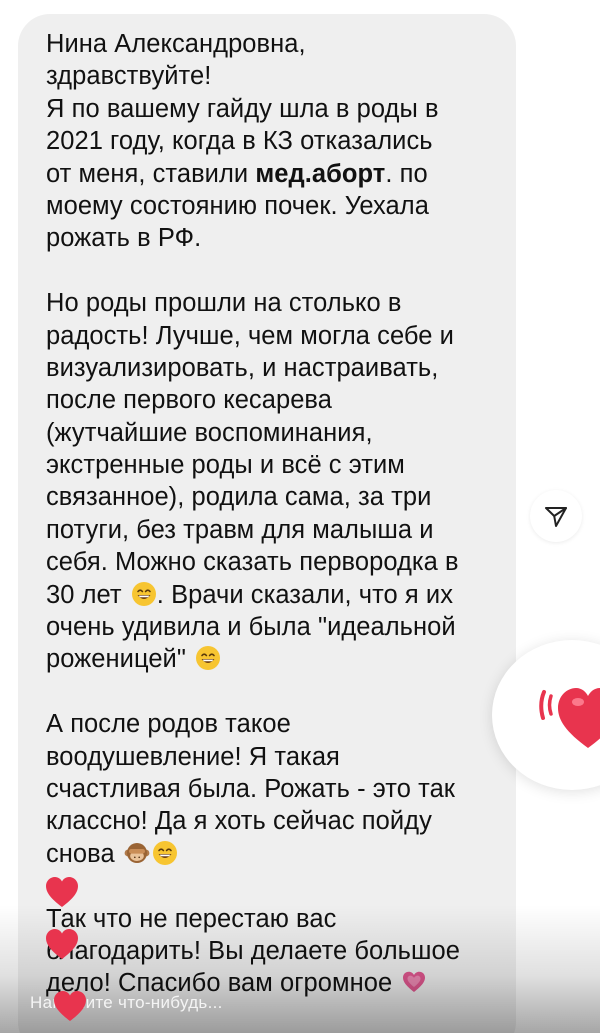 The width and height of the screenshot is (600, 1033). I want to click on message-line: (жутчайшие воспоминания,, so click(209, 432).